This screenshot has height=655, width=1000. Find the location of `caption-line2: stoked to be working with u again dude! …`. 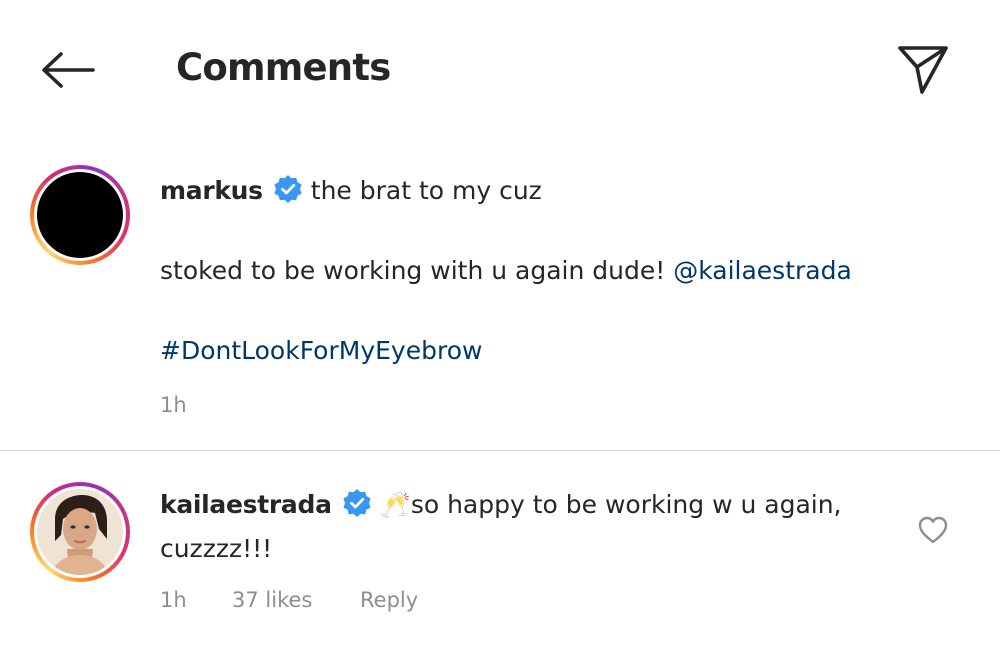

caption-line2: stoked to be working with u again dude! … is located at coordinates (506, 271).